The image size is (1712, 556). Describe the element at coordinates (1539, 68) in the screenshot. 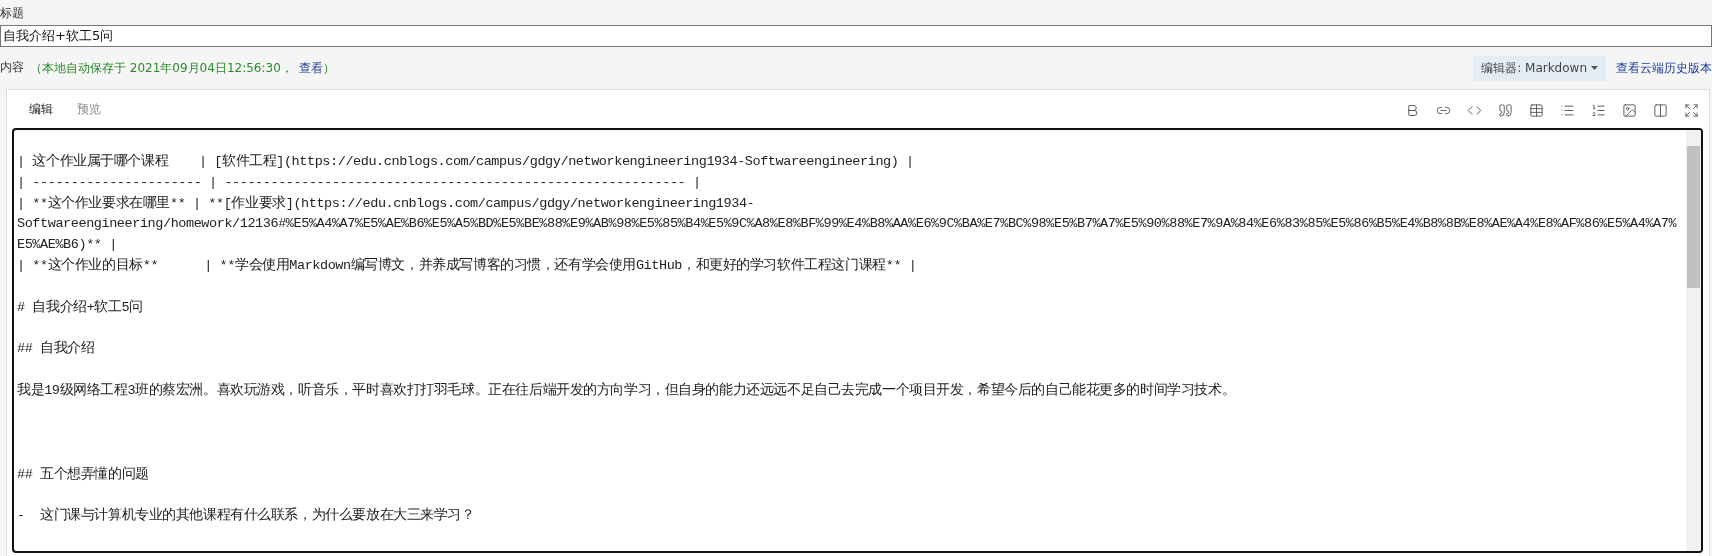

I see `editor-dropdown: 编辑器: Markdown` at that location.